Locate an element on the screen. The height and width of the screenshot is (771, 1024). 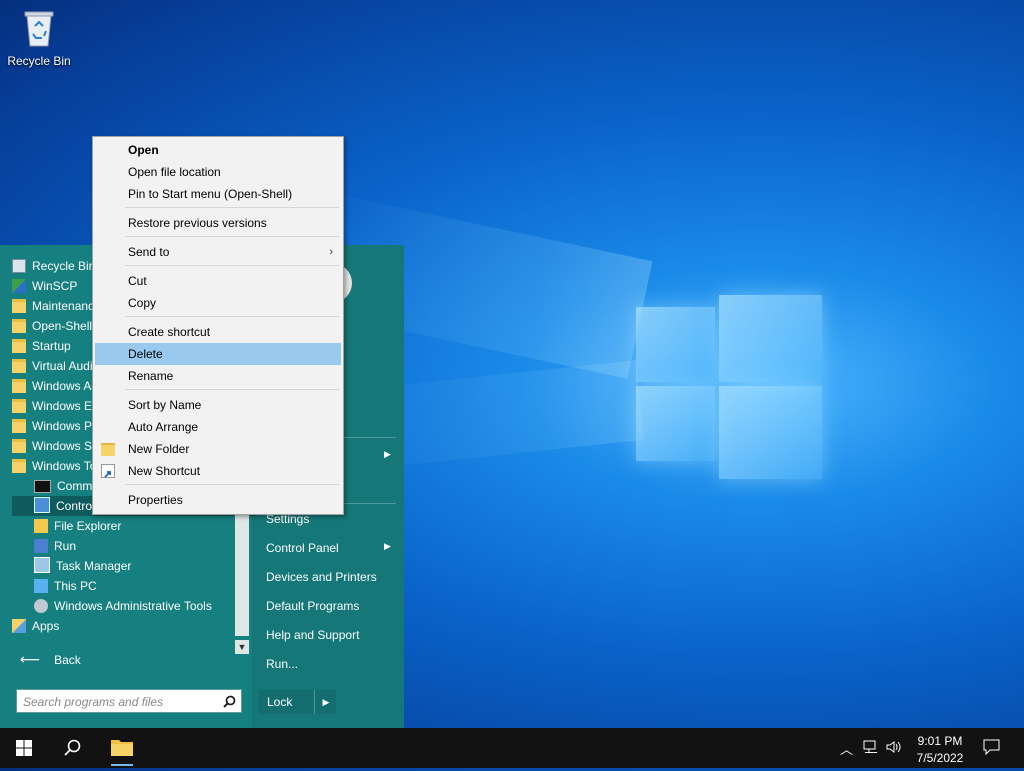
network-icon is located at coordinates (871, 748).